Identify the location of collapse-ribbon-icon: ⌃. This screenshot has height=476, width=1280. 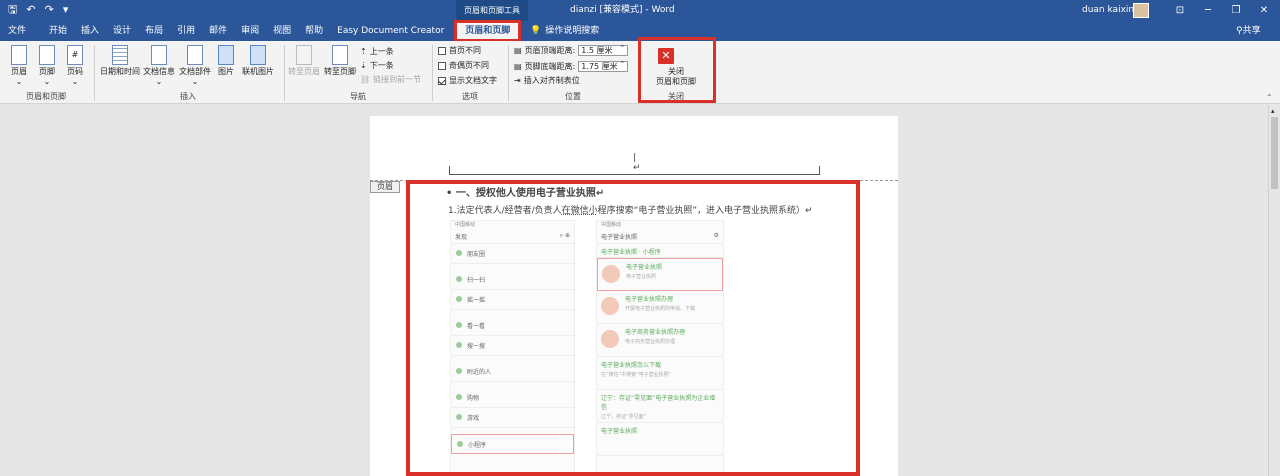
(1269, 97).